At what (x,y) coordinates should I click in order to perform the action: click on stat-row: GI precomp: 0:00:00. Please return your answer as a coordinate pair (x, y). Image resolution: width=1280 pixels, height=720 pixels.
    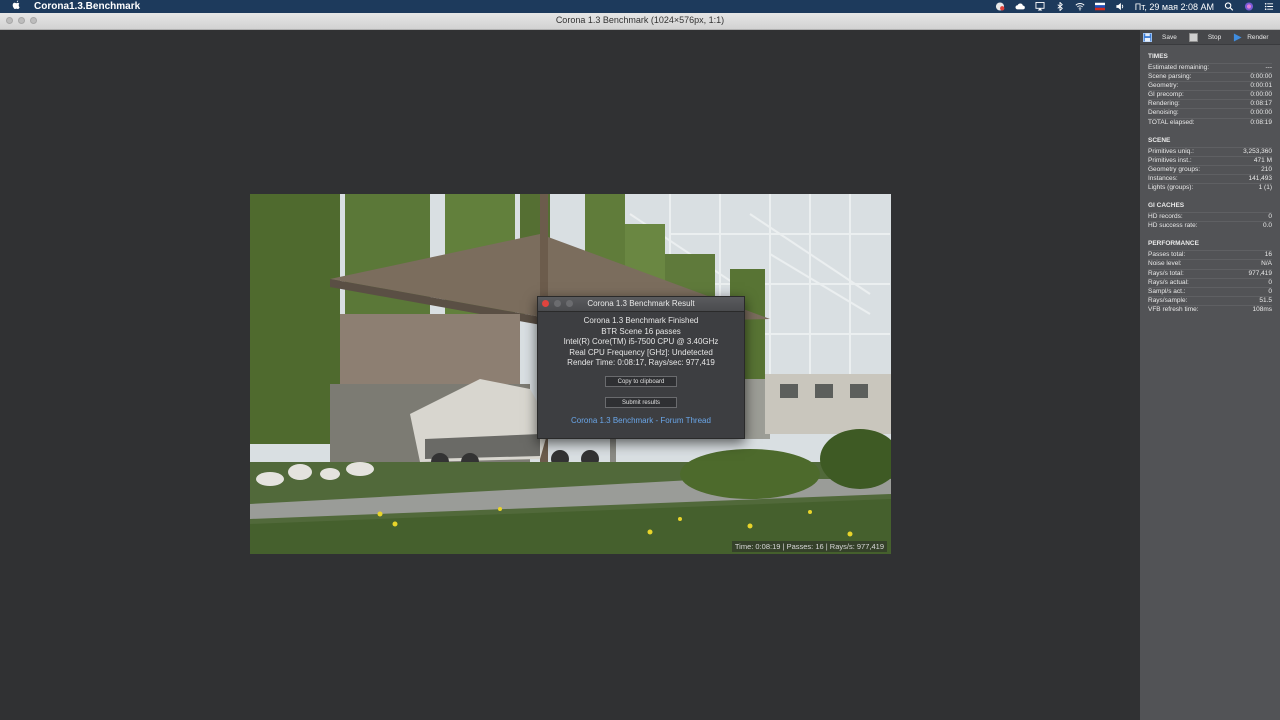
    Looking at the image, I should click on (1210, 94).